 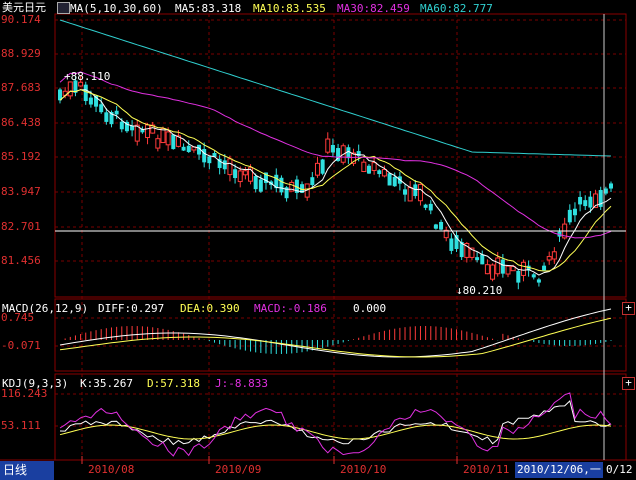 I want to click on cursor-date-readout: 2010/12/06,一, so click(x=559, y=470).